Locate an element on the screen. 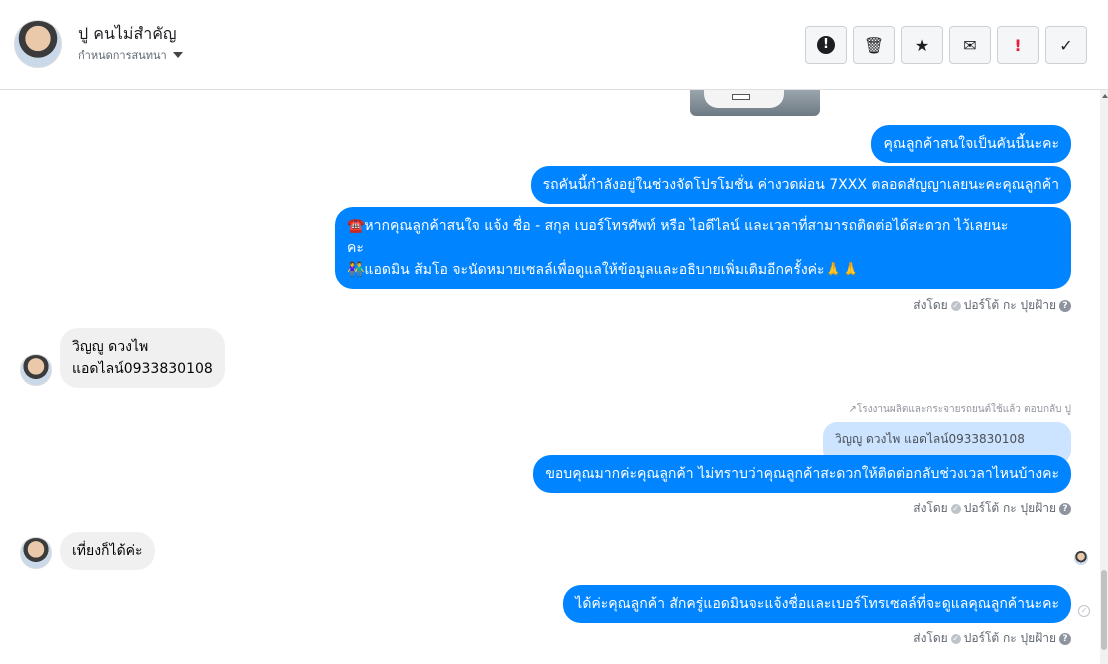  mark-unread-button: ✉ is located at coordinates (970, 45).